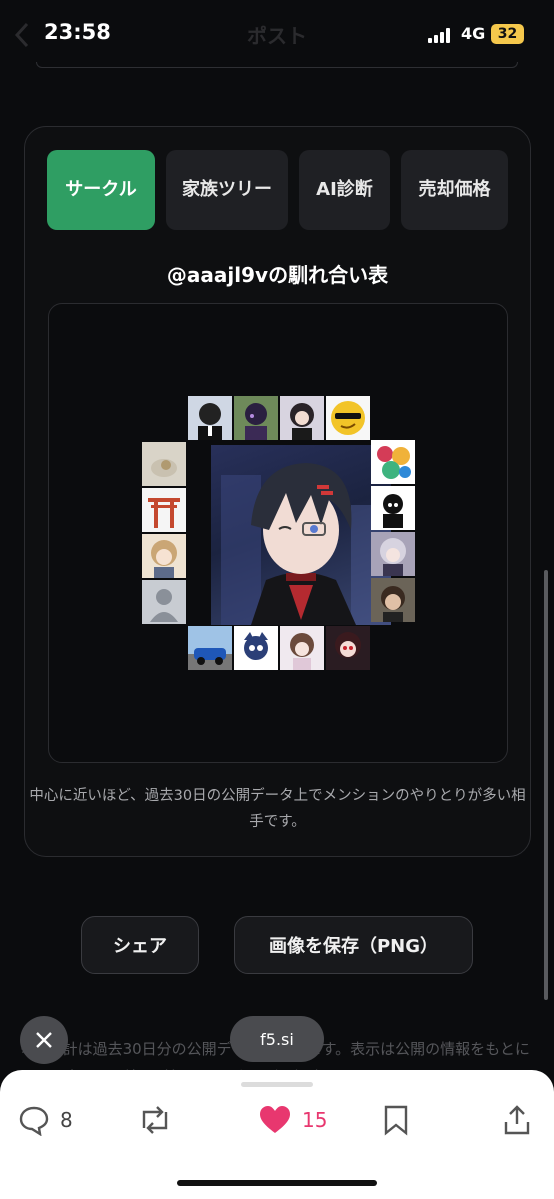 The height and width of the screenshot is (1199, 554). What do you see at coordinates (441, 35) in the screenshot?
I see `signal-icon` at bounding box center [441, 35].